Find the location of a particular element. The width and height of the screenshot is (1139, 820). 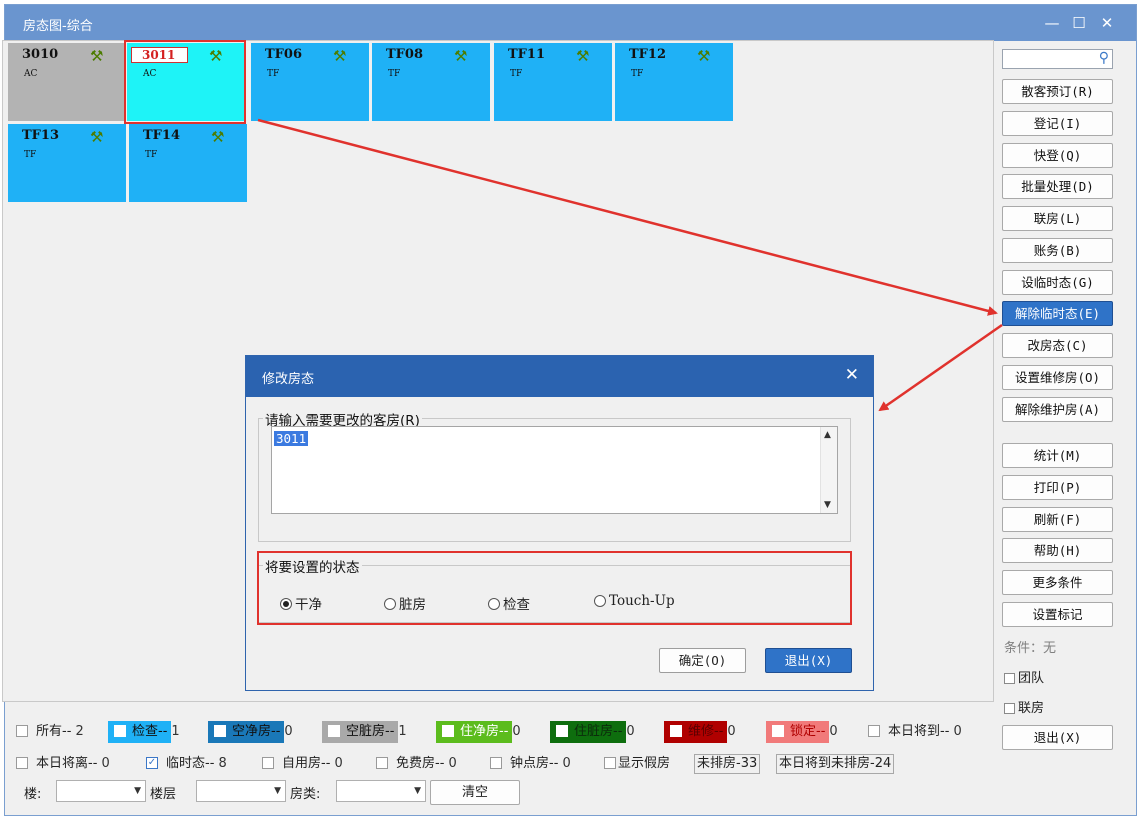

dialog-title-bar: 修改房态 ✕ is located at coordinates (559, 376).